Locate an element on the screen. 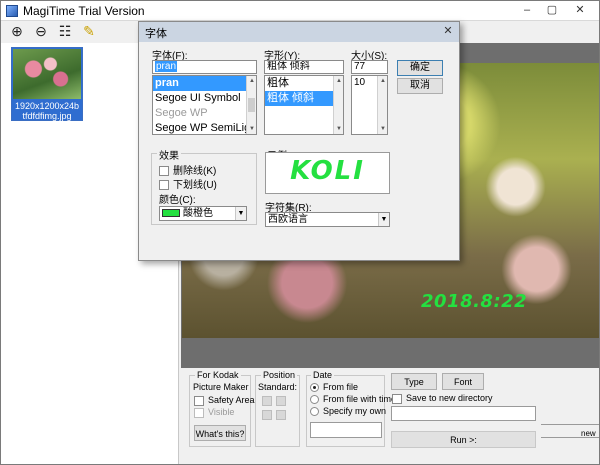 The image size is (600, 465). size-input: 77 is located at coordinates (369, 67).